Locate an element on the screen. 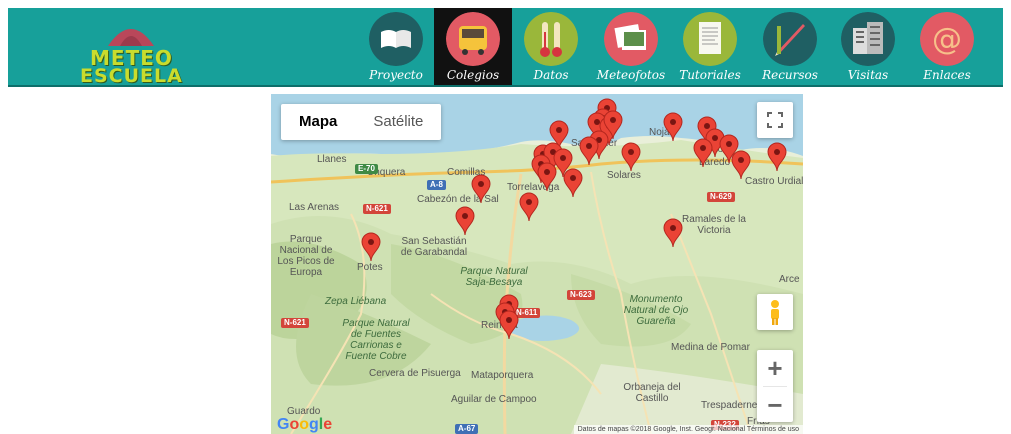 The image size is (1011, 434). road-shield: E-70 is located at coordinates (366, 169).